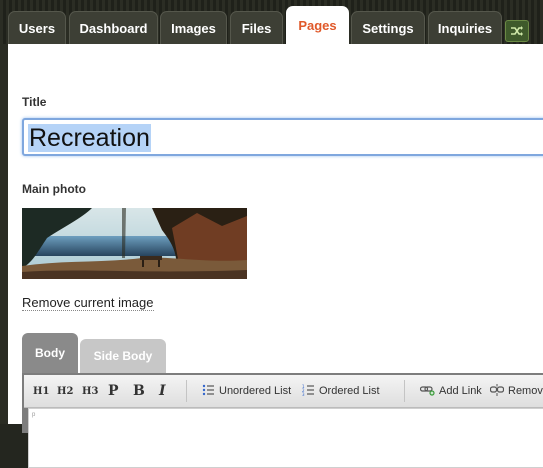 The width and height of the screenshot is (543, 468). I want to click on tab-label: Dashboard, so click(113, 28).